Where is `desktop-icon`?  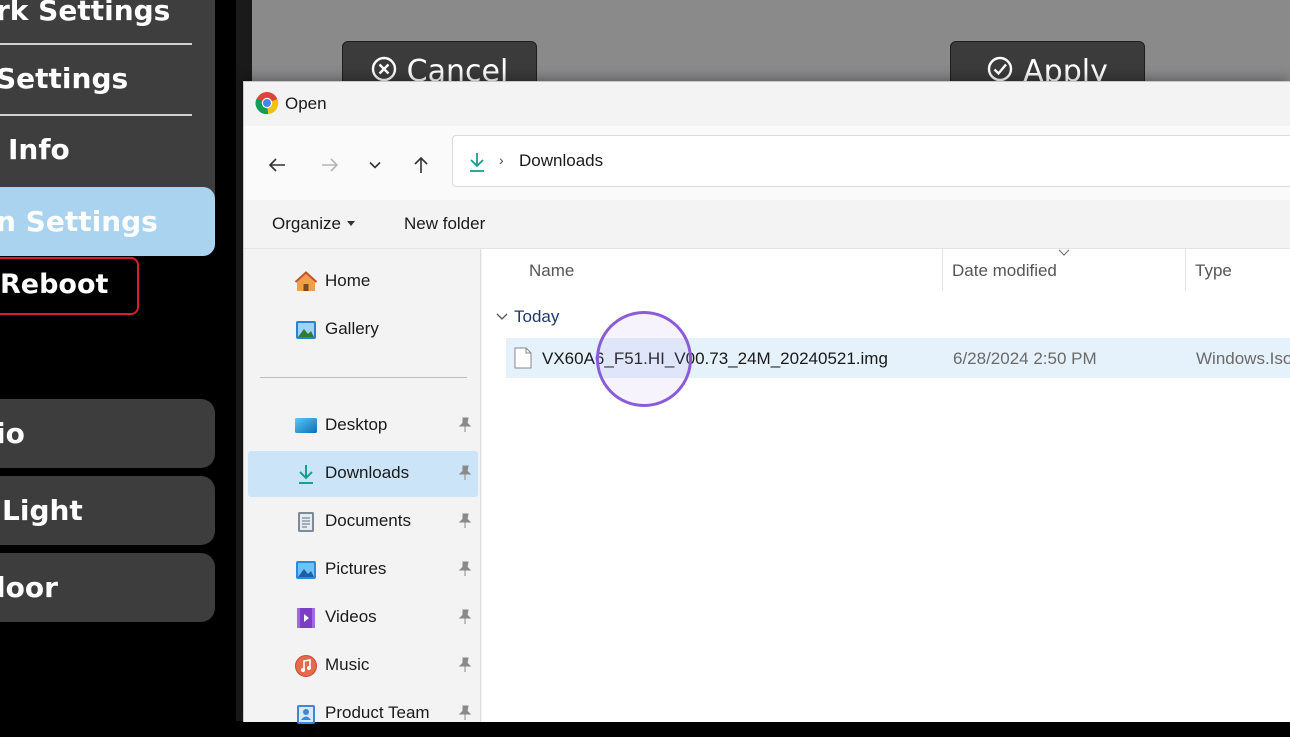
desktop-icon is located at coordinates (306, 425).